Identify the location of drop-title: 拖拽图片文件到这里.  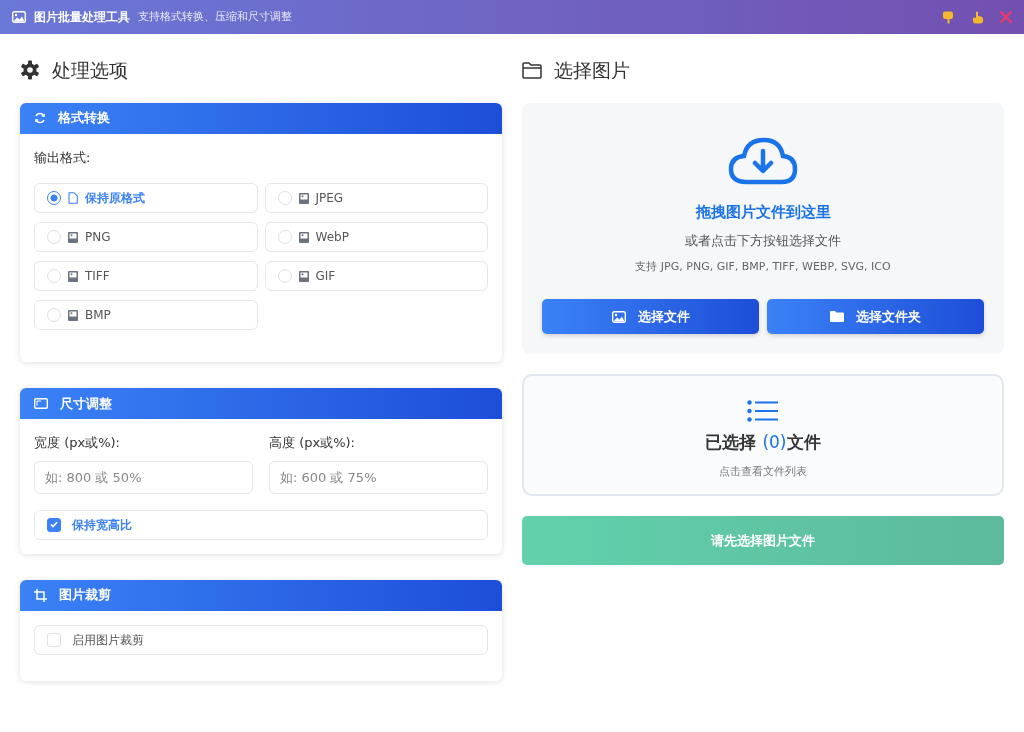
(763, 212).